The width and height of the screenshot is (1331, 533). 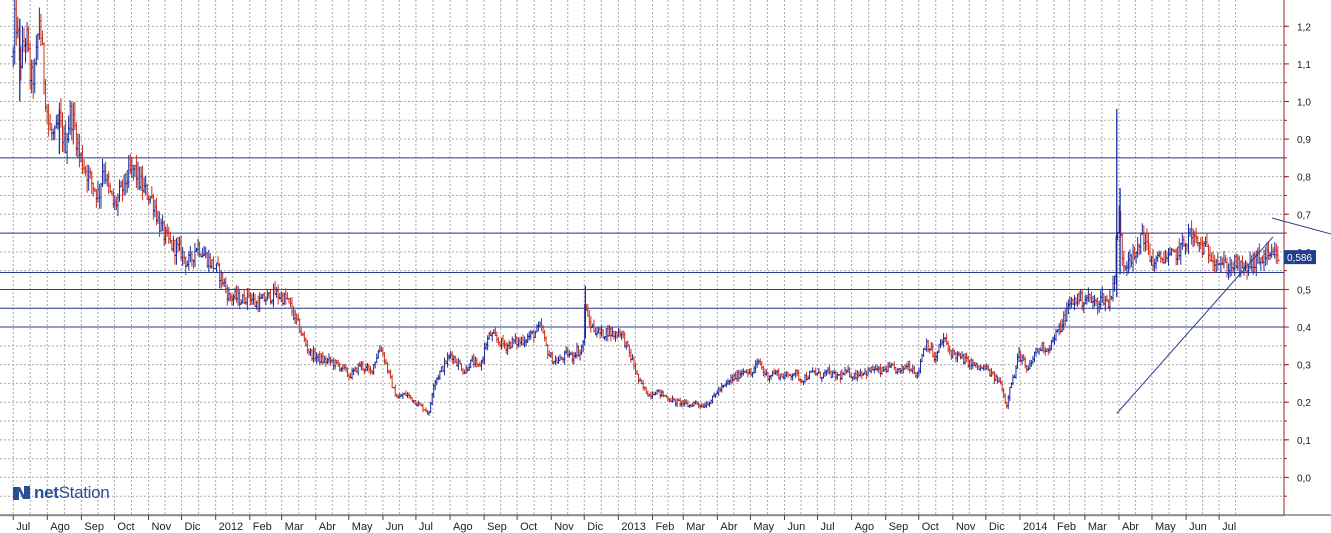 I want to click on price-tag: 0,586, so click(x=1300, y=257).